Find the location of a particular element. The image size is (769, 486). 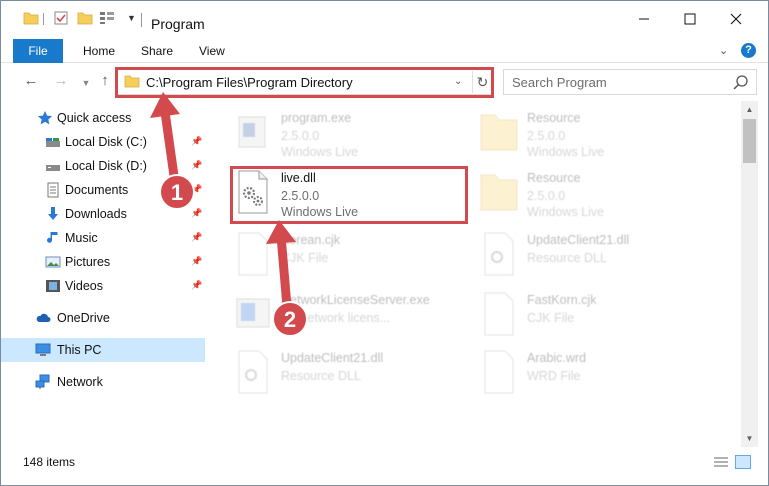

address-history-chevron-icon: ⌄ is located at coordinates (458, 81).